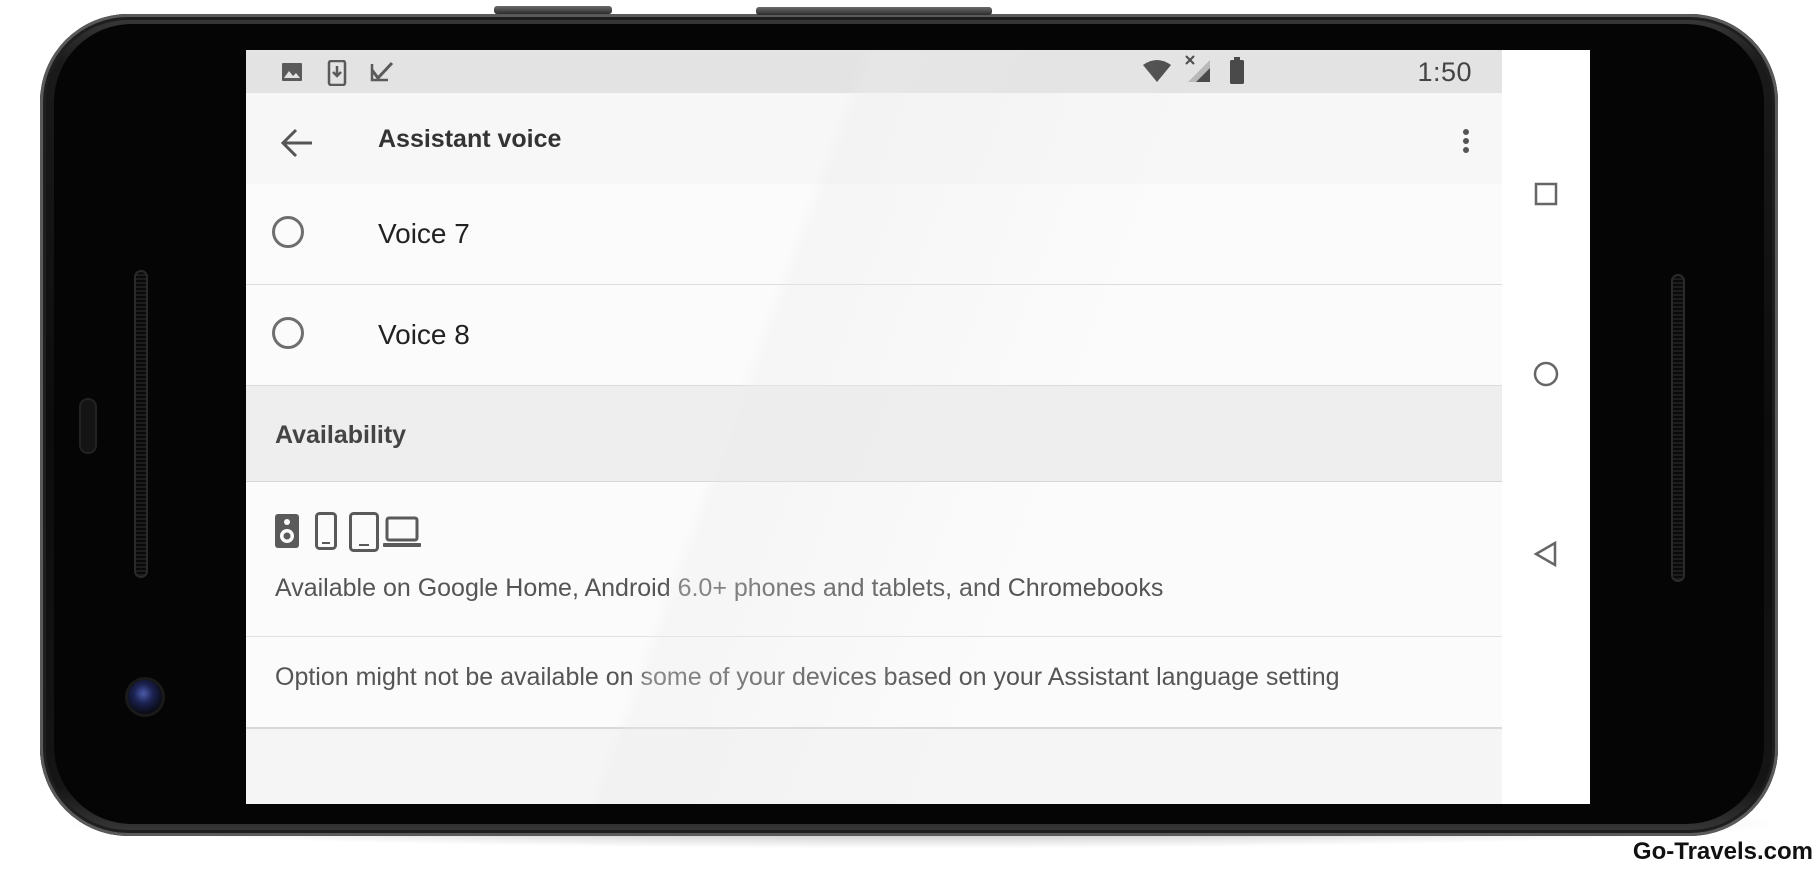 This screenshot has height=880, width=1817. Describe the element at coordinates (341, 435) in the screenshot. I see `section-title: Availability` at that location.